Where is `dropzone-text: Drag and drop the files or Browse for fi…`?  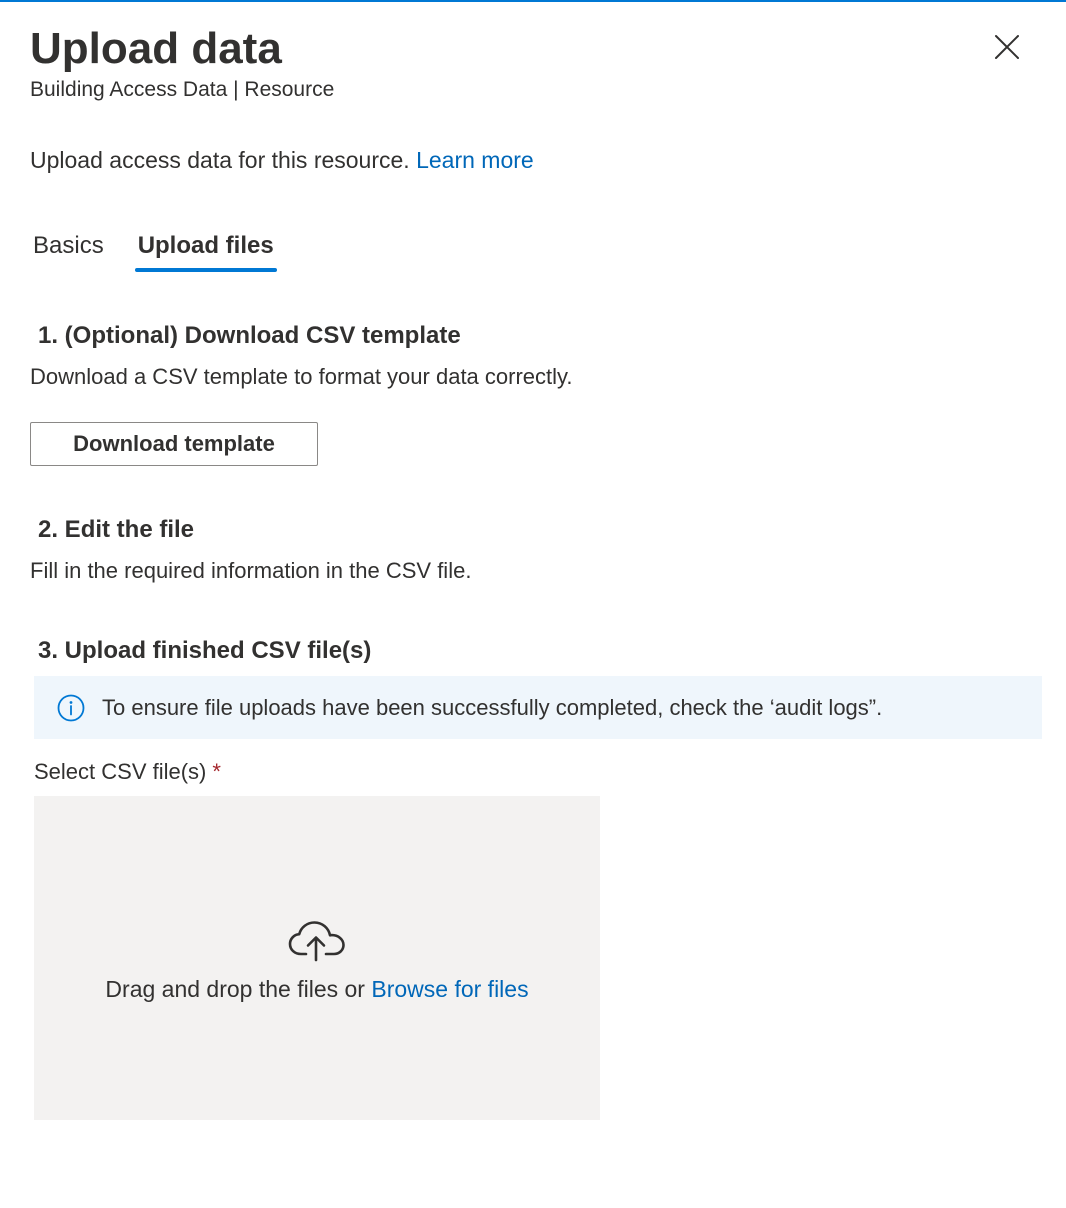 dropzone-text: Drag and drop the files or Browse for fi… is located at coordinates (316, 989).